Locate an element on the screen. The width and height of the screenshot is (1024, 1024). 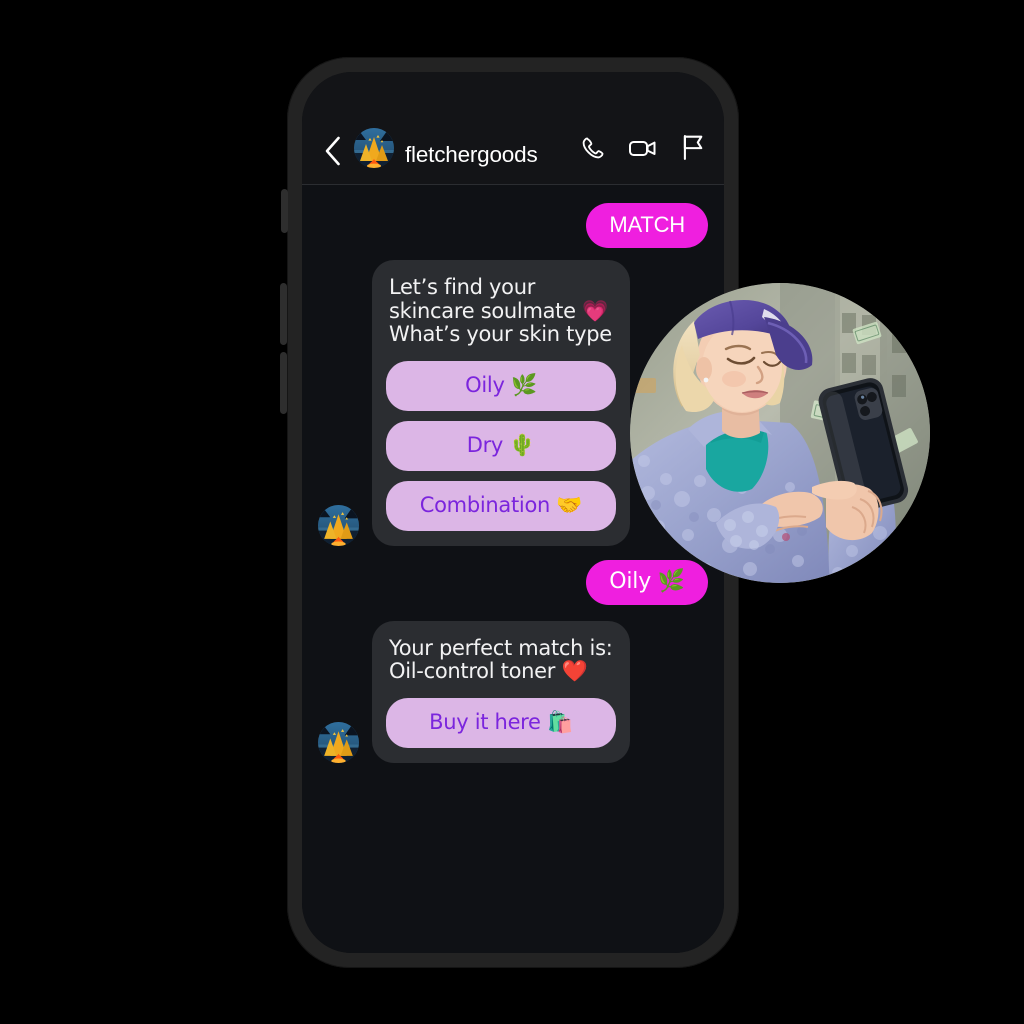
phone-silent-switch is located at coordinates (284, 211).